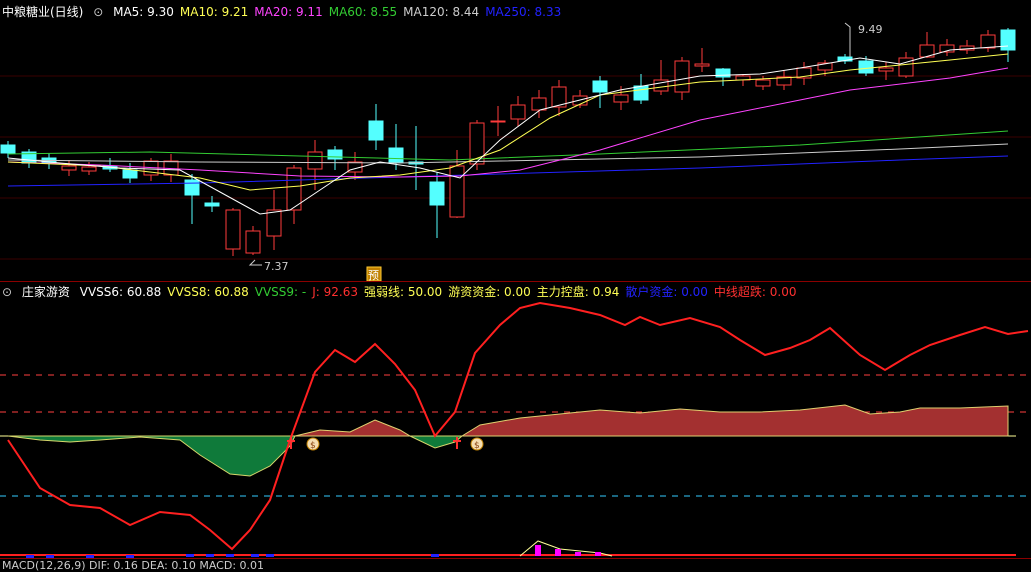  I want to click on ma-label-1: MA10: 9.21, so click(214, 12).